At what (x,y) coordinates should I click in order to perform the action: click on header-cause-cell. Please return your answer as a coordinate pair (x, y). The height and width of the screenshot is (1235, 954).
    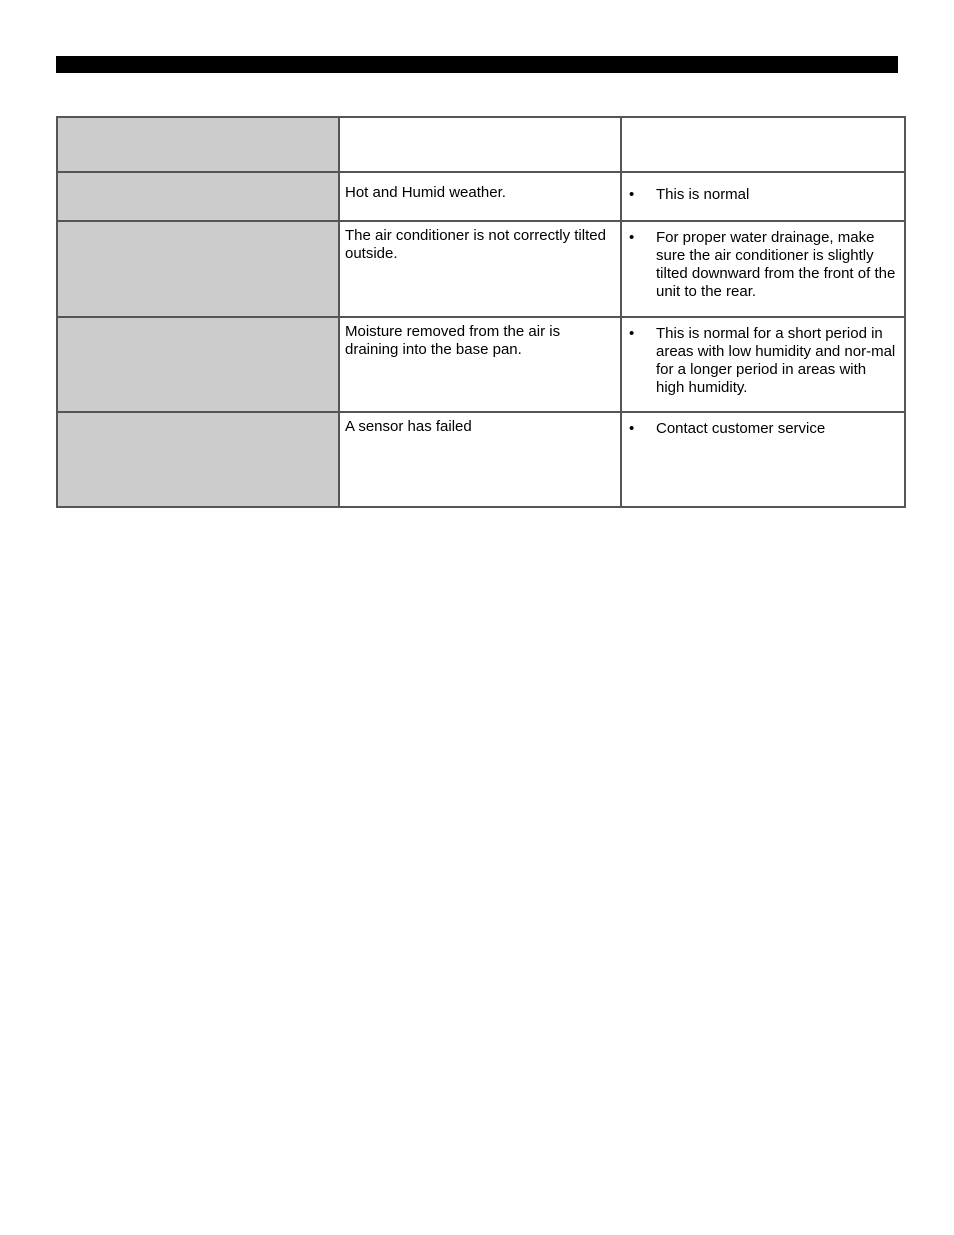
    Looking at the image, I should click on (480, 144).